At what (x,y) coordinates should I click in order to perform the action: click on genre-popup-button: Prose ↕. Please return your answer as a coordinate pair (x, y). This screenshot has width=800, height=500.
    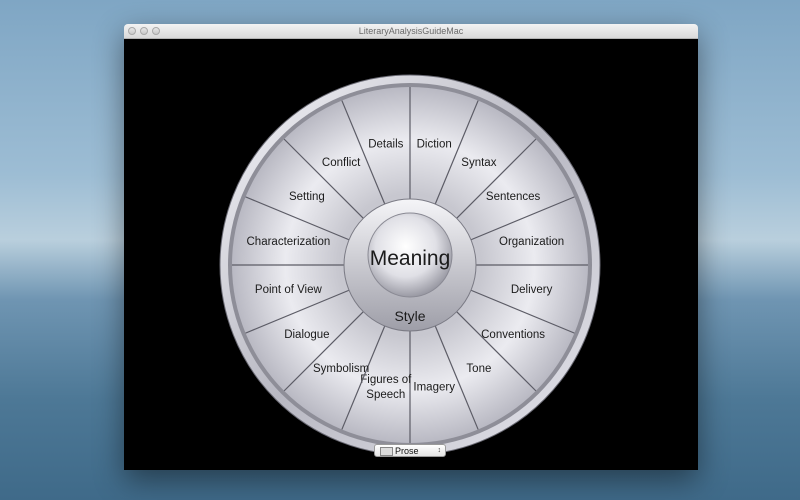
    Looking at the image, I should click on (410, 450).